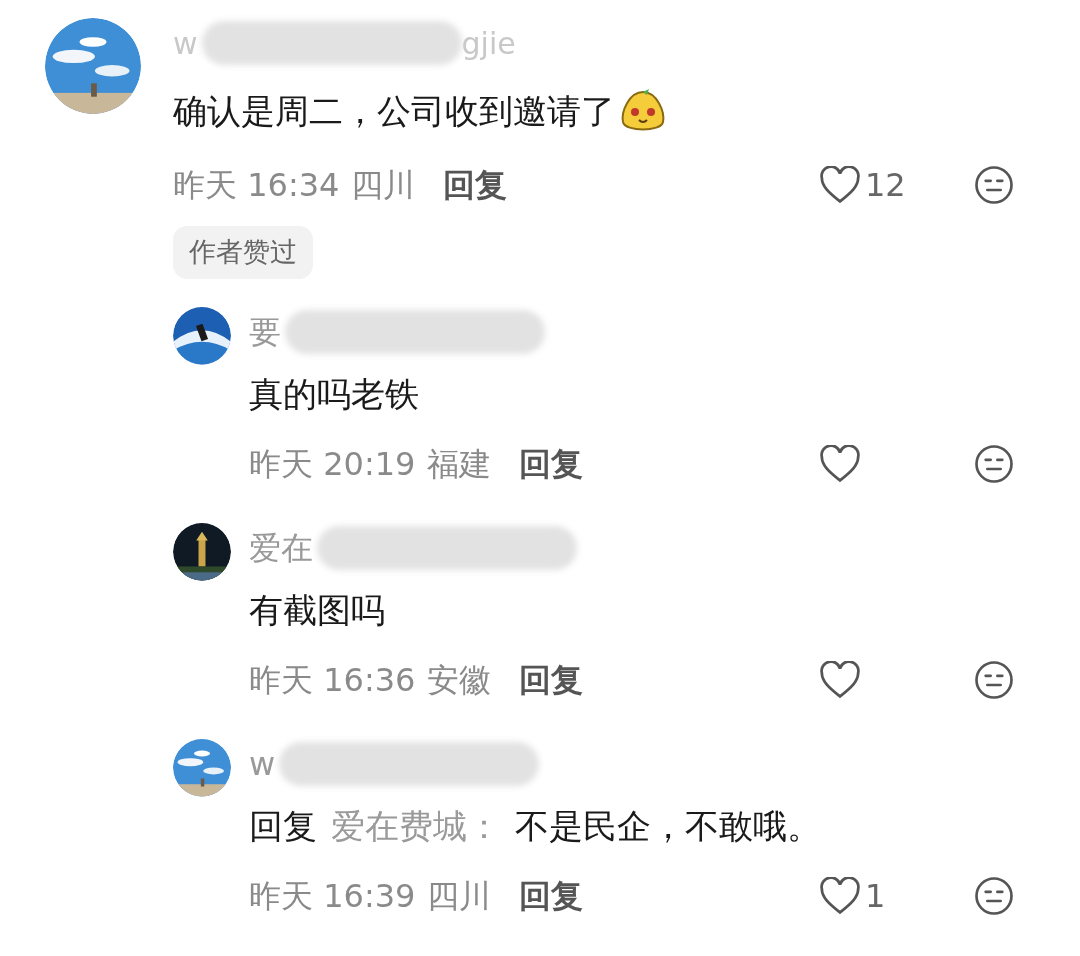 The width and height of the screenshot is (1080, 956). I want to click on timestamp: 昨天 16:36, so click(332, 680).